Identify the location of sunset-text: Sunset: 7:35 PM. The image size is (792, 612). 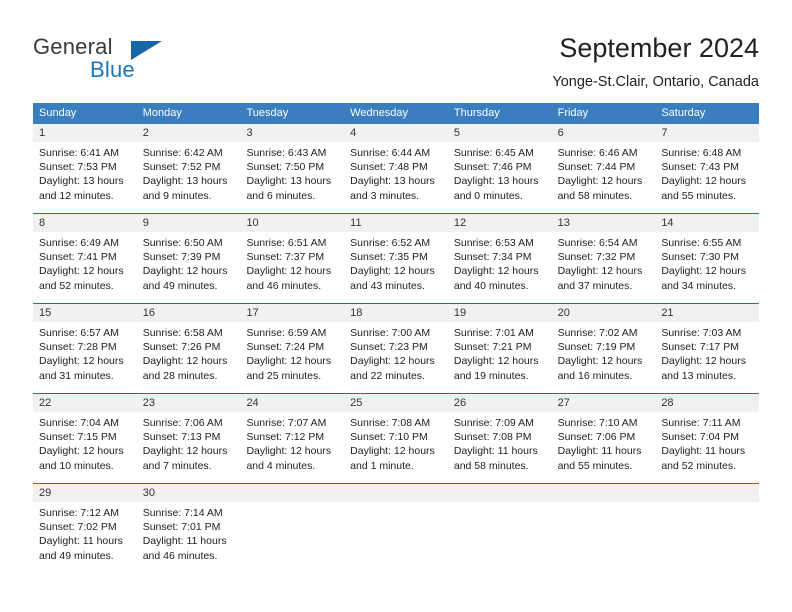
(389, 257).